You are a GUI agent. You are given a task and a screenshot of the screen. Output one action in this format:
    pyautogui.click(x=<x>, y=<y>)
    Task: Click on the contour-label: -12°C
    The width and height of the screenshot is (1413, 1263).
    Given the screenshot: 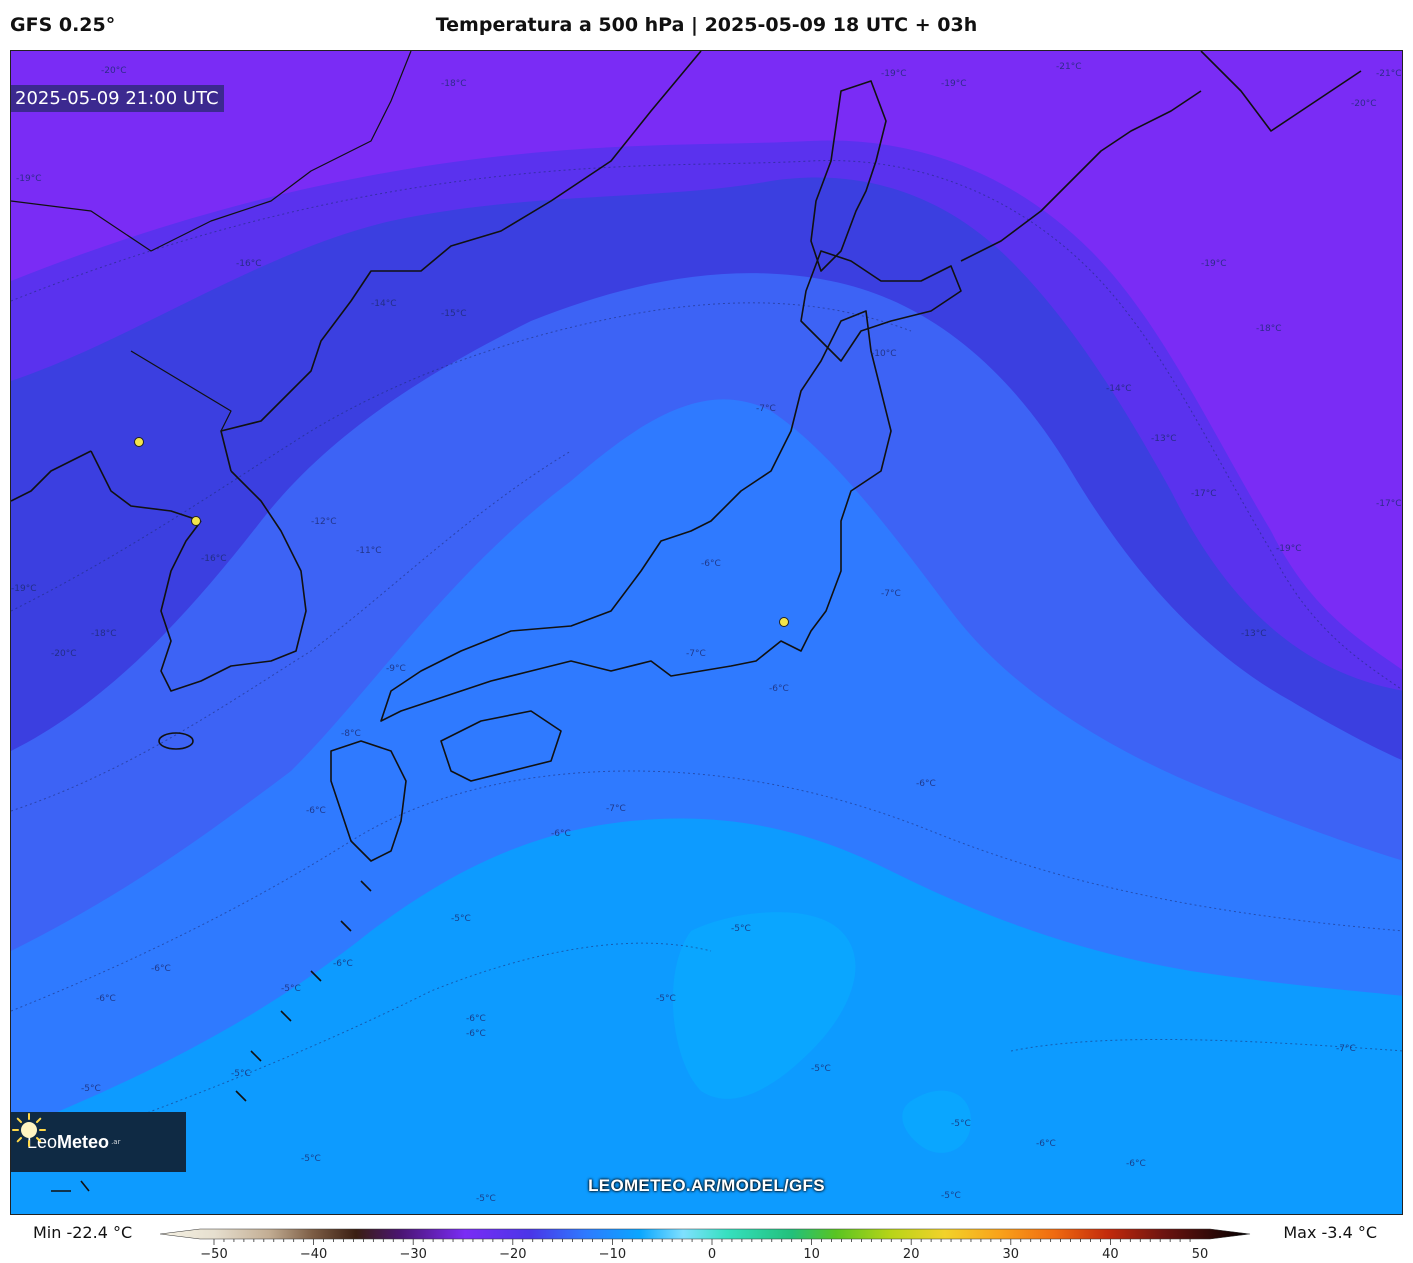 What is the action you would take?
    pyautogui.click(x=323, y=522)
    